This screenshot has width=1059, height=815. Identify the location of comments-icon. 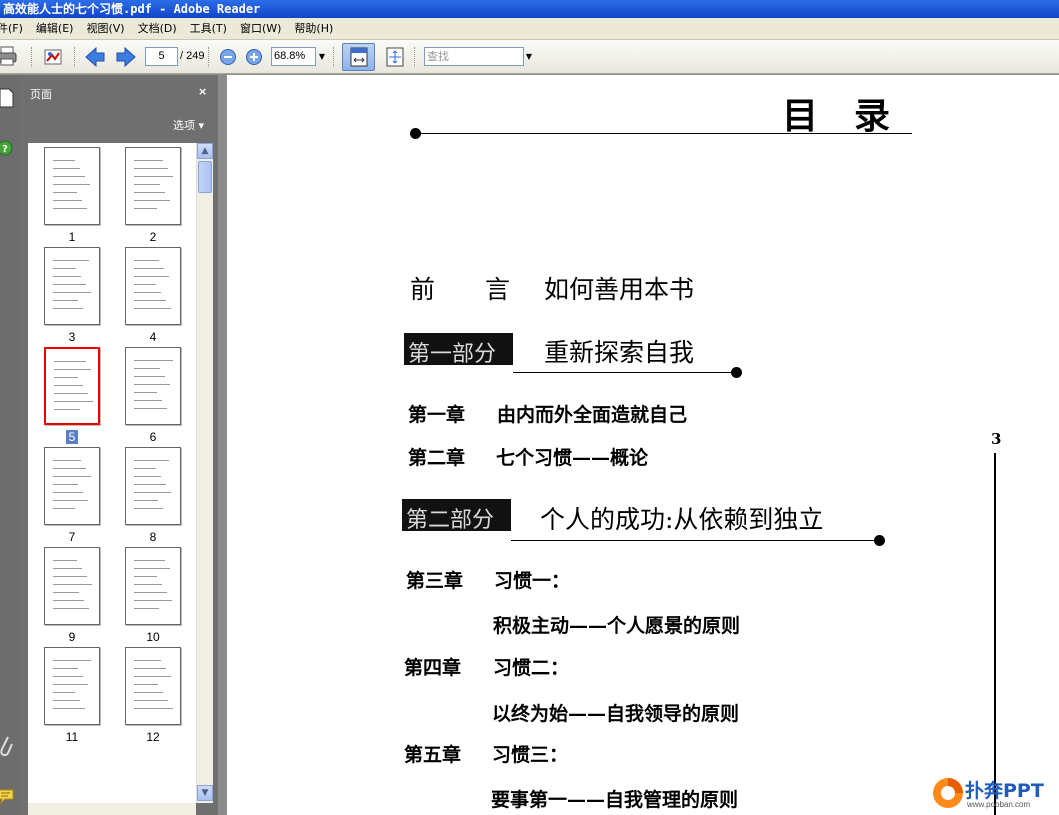
(7, 796).